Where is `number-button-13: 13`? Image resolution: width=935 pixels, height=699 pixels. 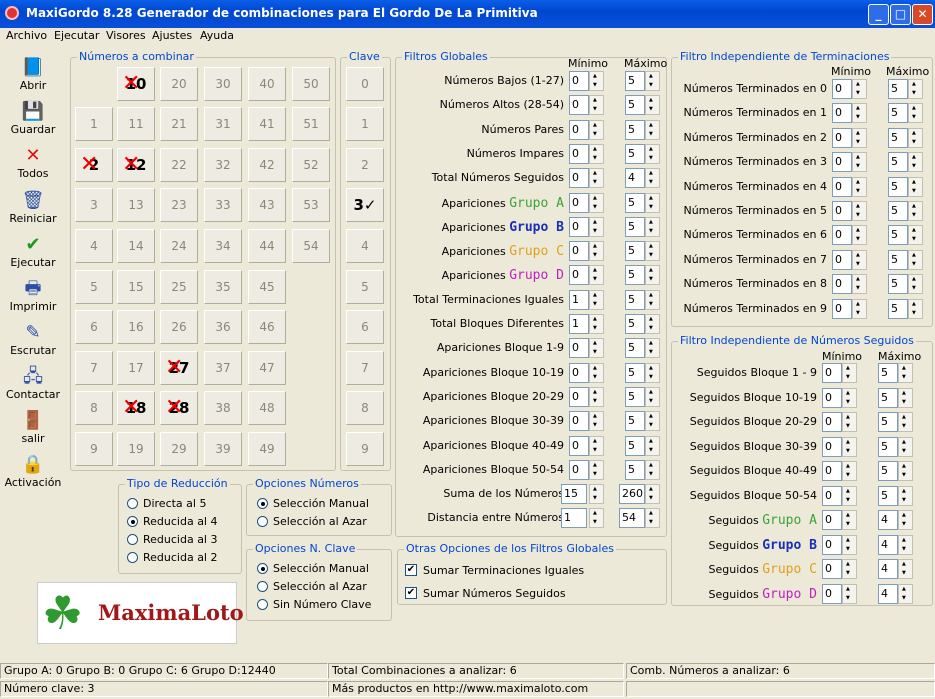 number-button-13: 13 is located at coordinates (136, 205).